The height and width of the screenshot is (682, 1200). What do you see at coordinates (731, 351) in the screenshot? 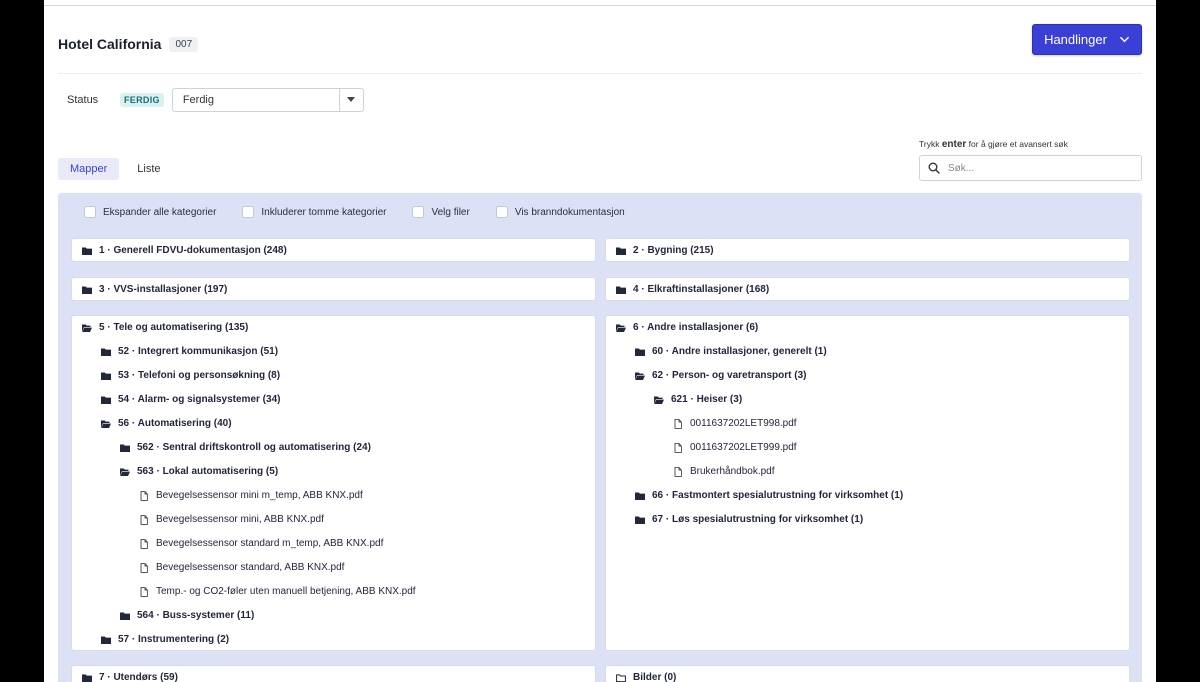
I see `subcategory-row: 60 · Andre installasjoner, generelt (1)` at bounding box center [731, 351].